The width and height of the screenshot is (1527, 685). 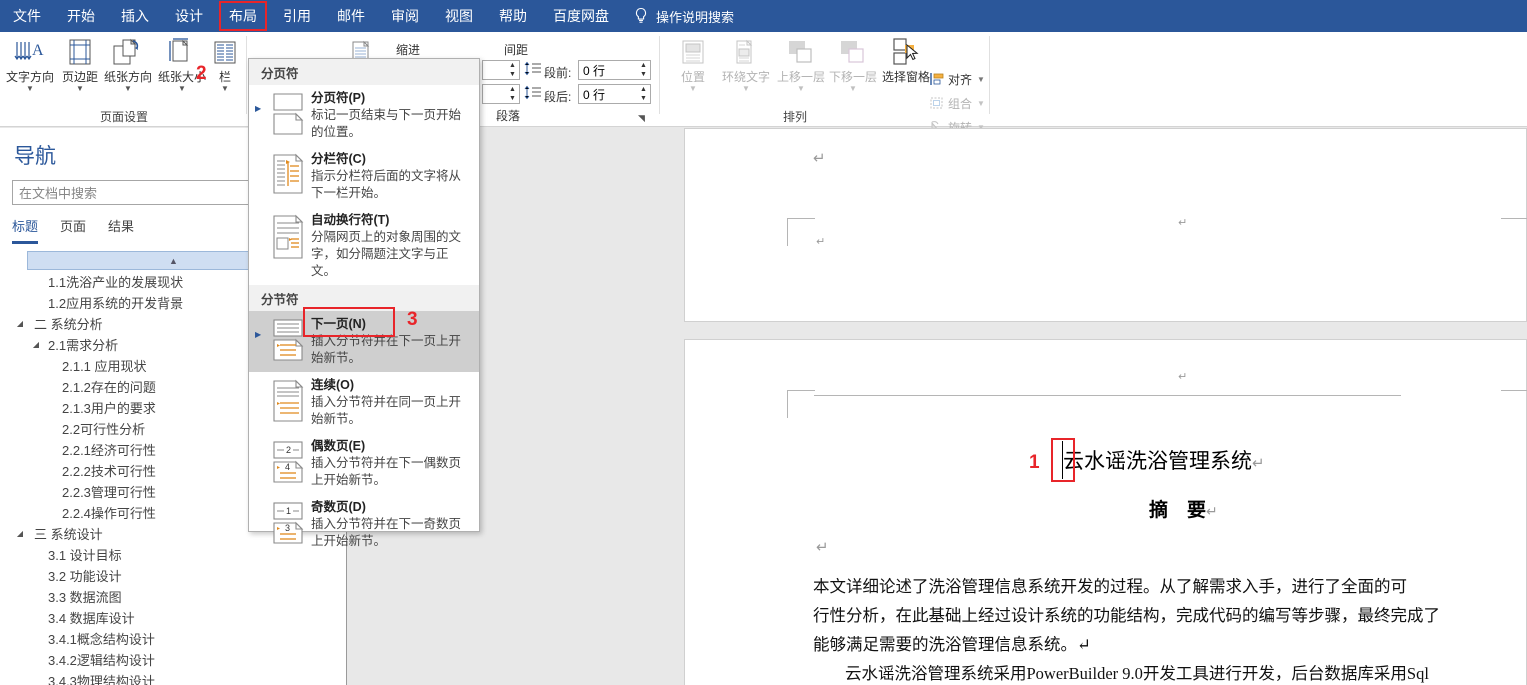 What do you see at coordinates (1034, 462) in the screenshot?
I see `annotation-number-1: 1` at bounding box center [1034, 462].